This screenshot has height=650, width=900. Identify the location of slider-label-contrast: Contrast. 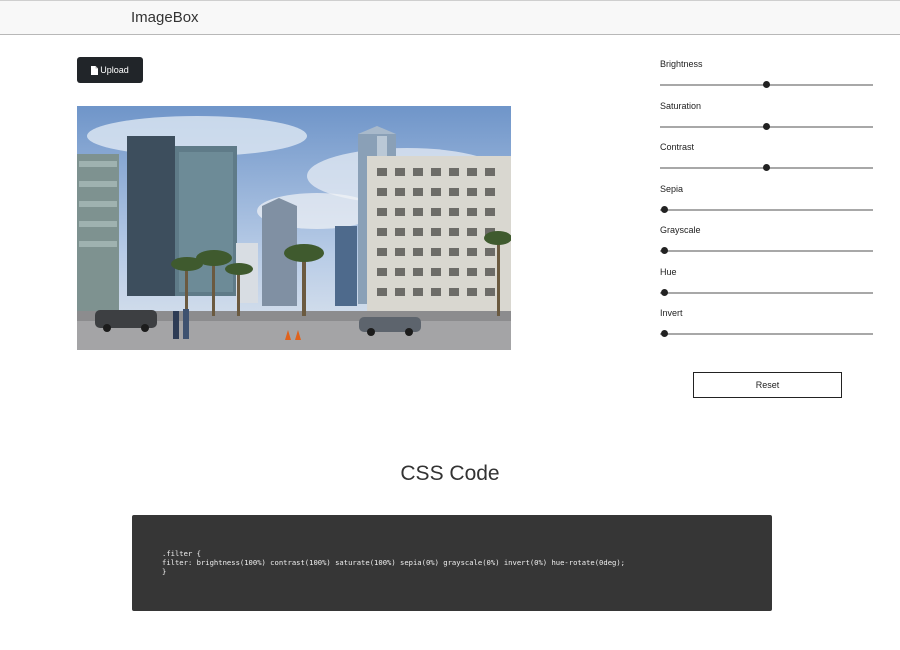
(677, 147).